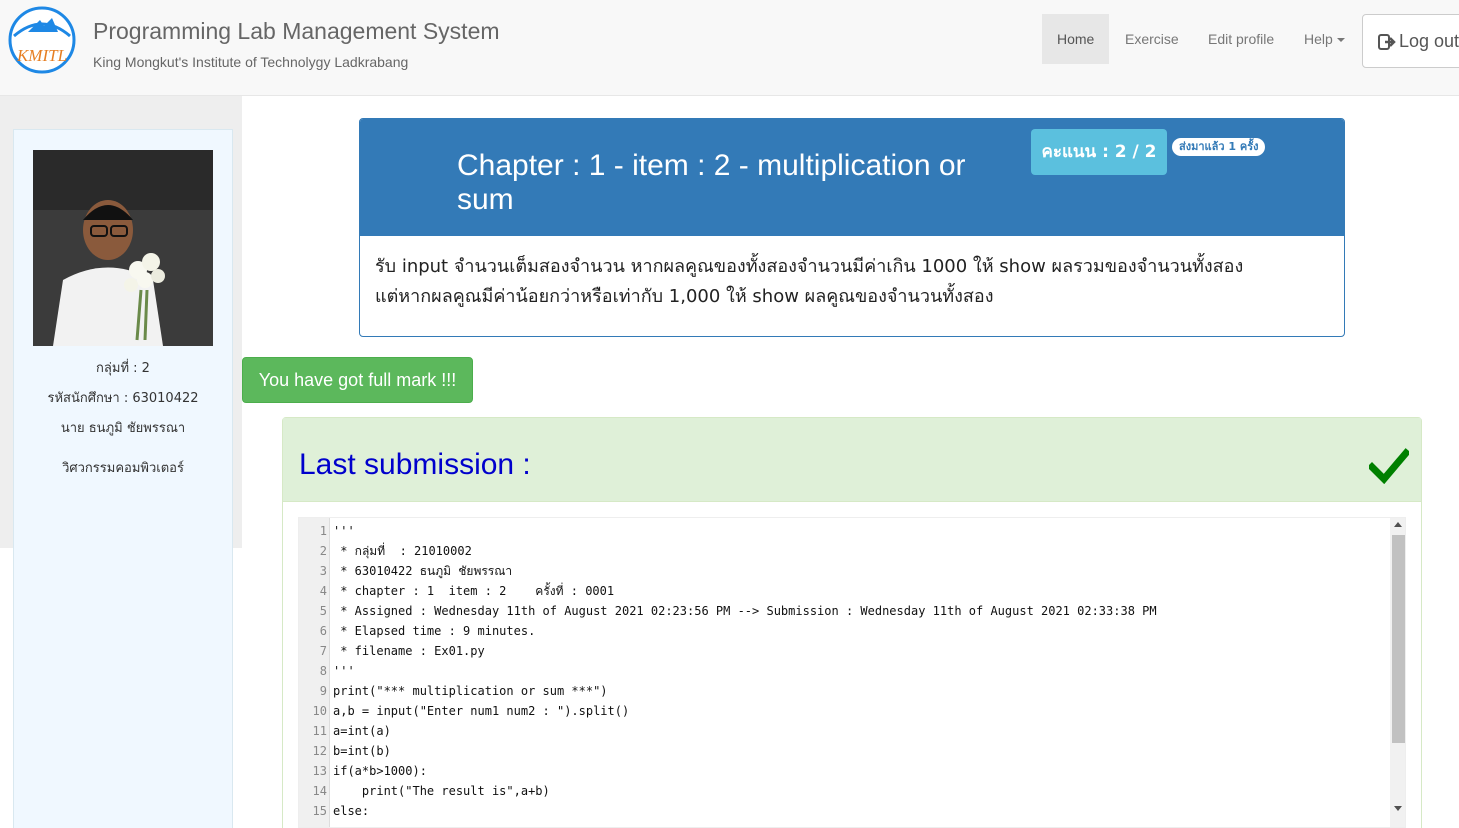  What do you see at coordinates (415, 464) in the screenshot?
I see `submission-title: Last submission :` at bounding box center [415, 464].